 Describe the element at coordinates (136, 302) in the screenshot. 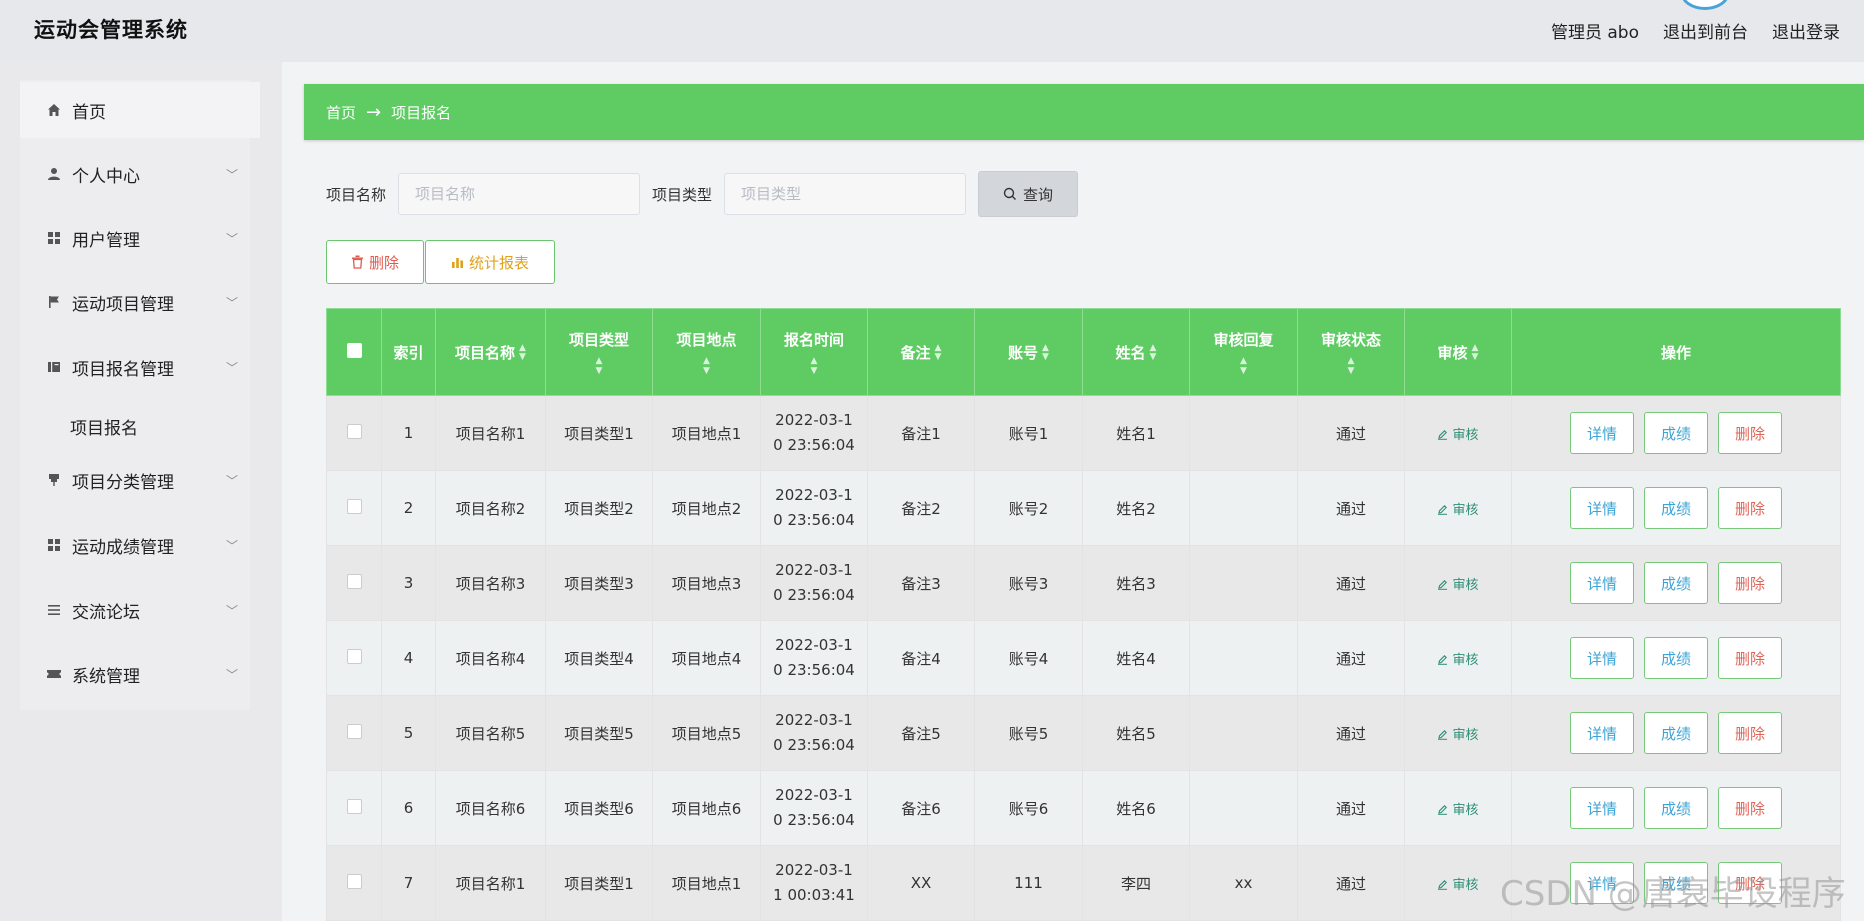

I see `sidebar-item-sport-project-management: 运动项目管理 ﹀` at that location.